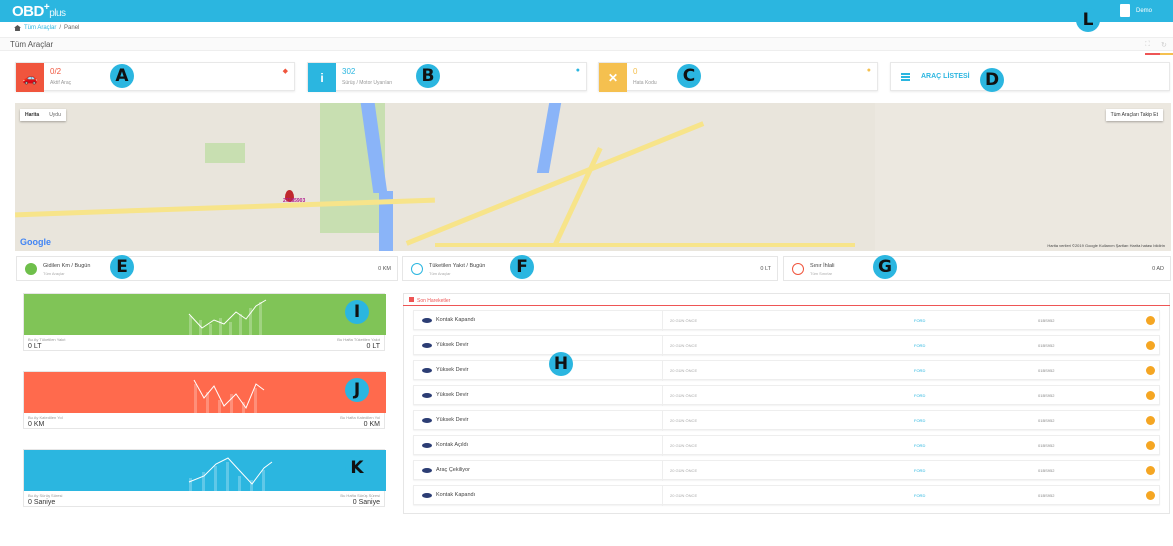  What do you see at coordinates (1164, 45) in the screenshot?
I see `refresh-icon: ↻` at bounding box center [1164, 45].